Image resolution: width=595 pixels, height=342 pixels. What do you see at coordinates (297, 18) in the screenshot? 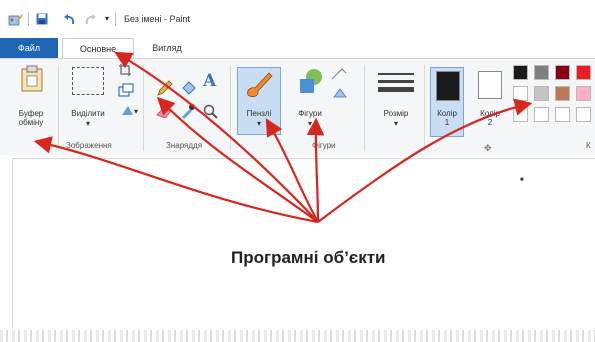
I see `title-bar: ▾ Без імені - Paint` at bounding box center [297, 18].